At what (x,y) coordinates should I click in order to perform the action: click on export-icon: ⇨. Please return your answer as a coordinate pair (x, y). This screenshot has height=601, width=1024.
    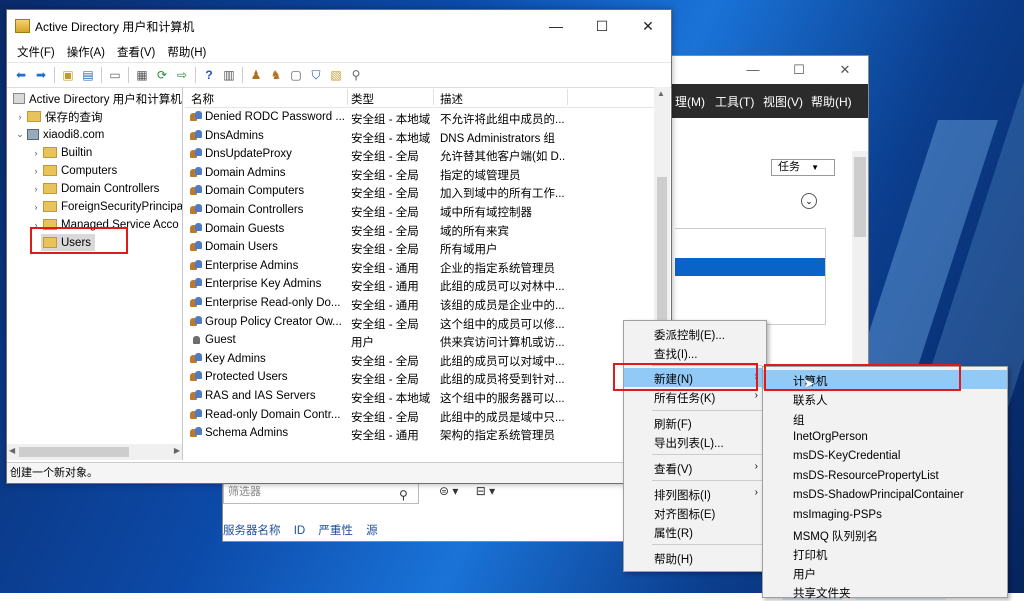
    Looking at the image, I should click on (182, 75).